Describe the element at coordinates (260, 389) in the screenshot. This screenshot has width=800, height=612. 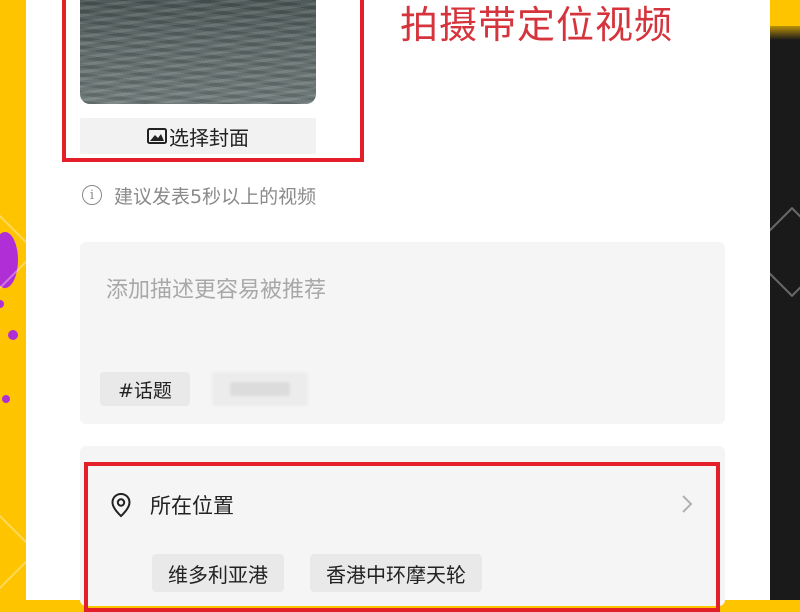
I see `mention-tag-button` at that location.